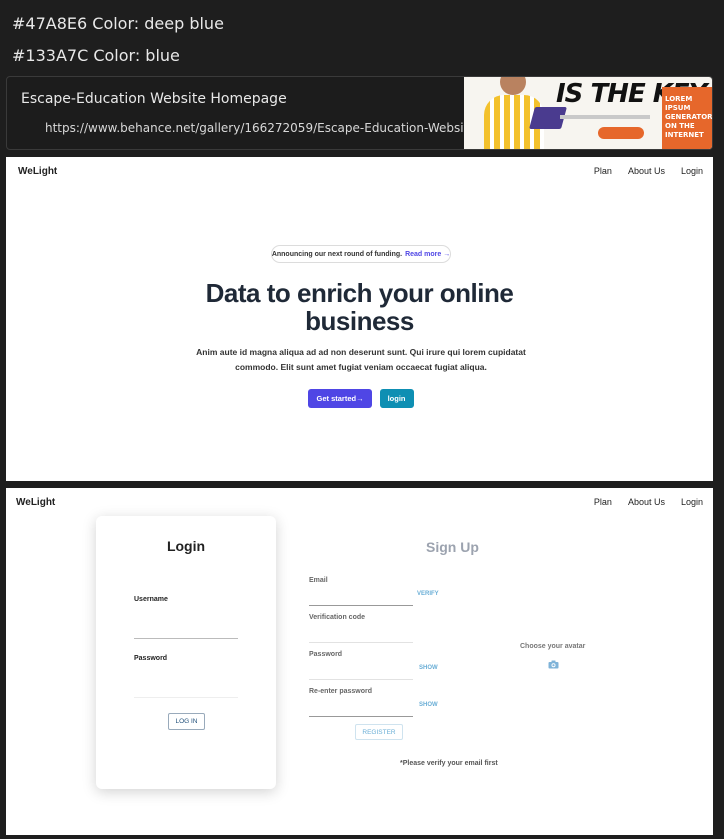 This screenshot has height=839, width=724. I want to click on read-more-link: Read more →, so click(427, 254).